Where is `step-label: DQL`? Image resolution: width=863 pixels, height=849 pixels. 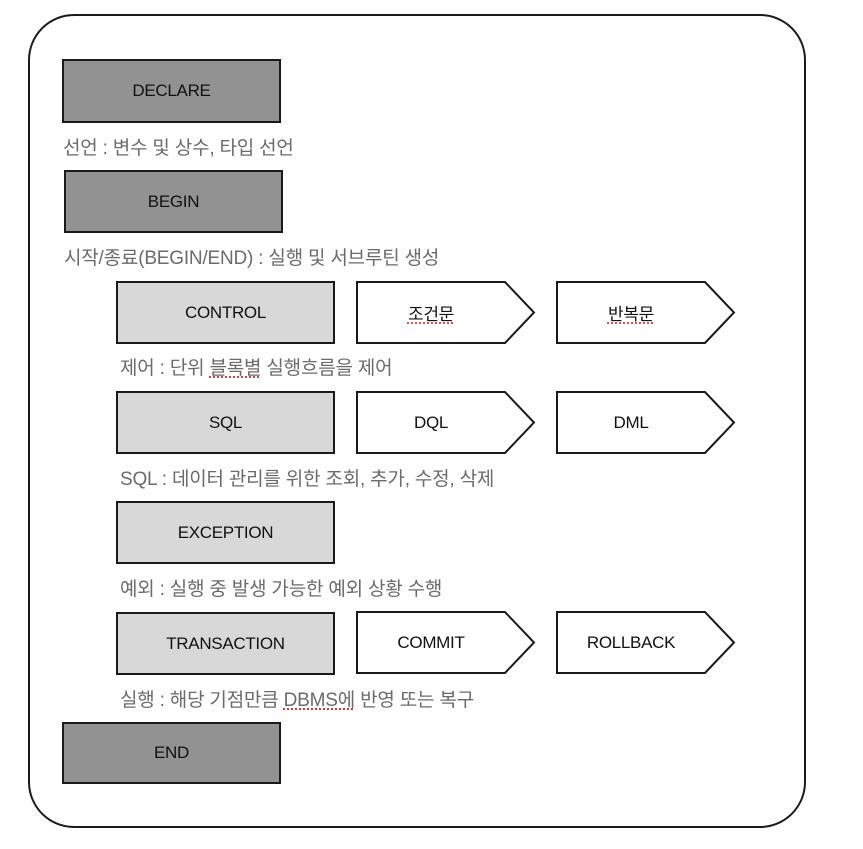
step-label: DQL is located at coordinates (431, 422).